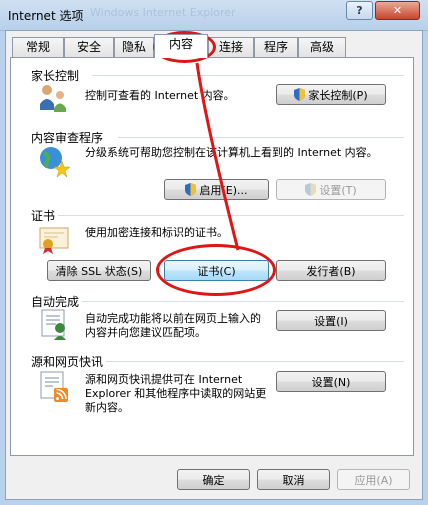  Describe the element at coordinates (173, 325) in the screenshot. I see `autocomplete-description: 自动完成功能将以前在网页上输入的内容并向您建议匹配项。` at that location.